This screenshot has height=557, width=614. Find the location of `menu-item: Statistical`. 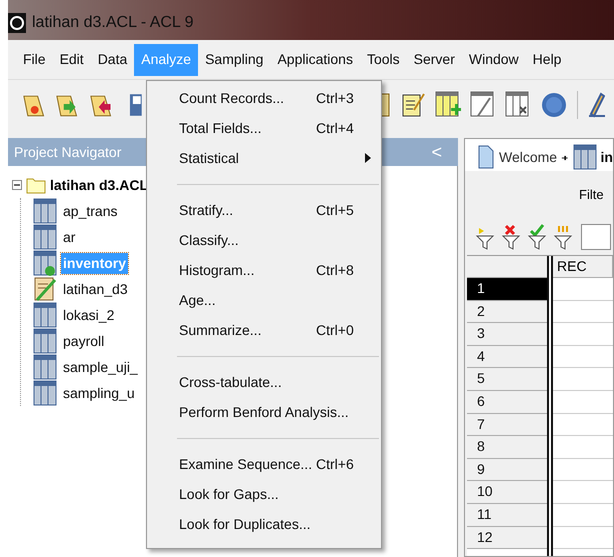

menu-item: Statistical is located at coordinates (264, 158).